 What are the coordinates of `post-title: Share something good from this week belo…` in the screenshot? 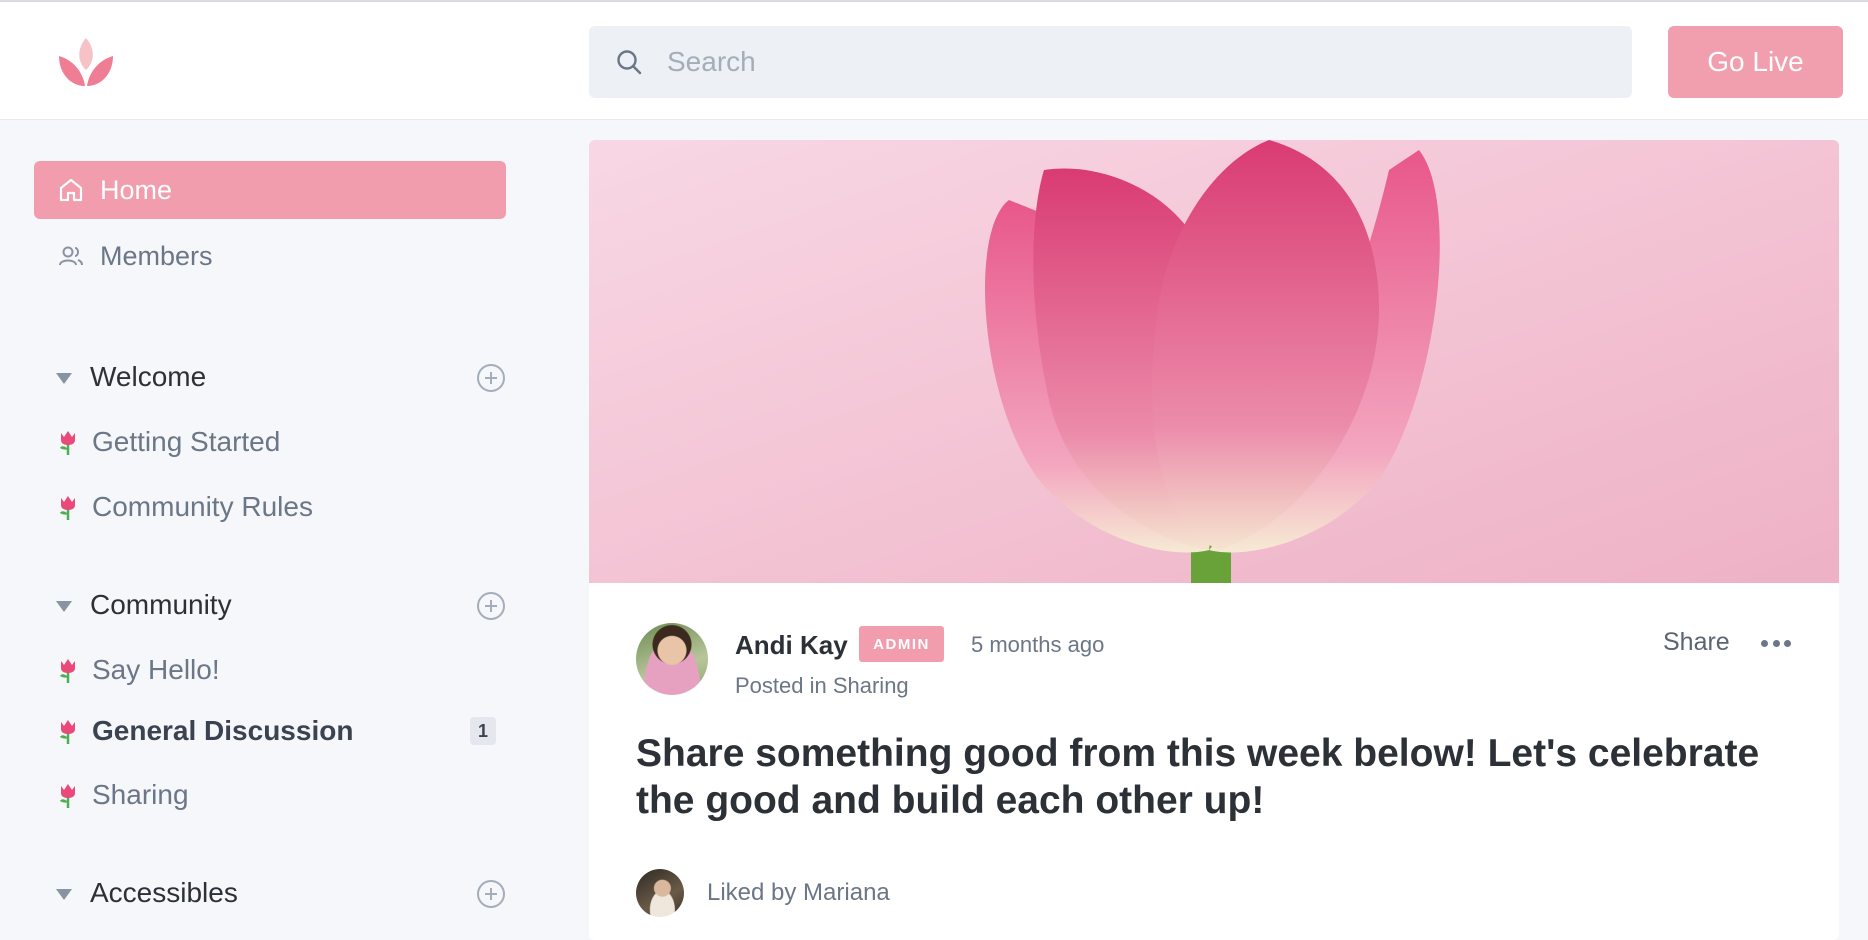 It's located at (1211, 777).